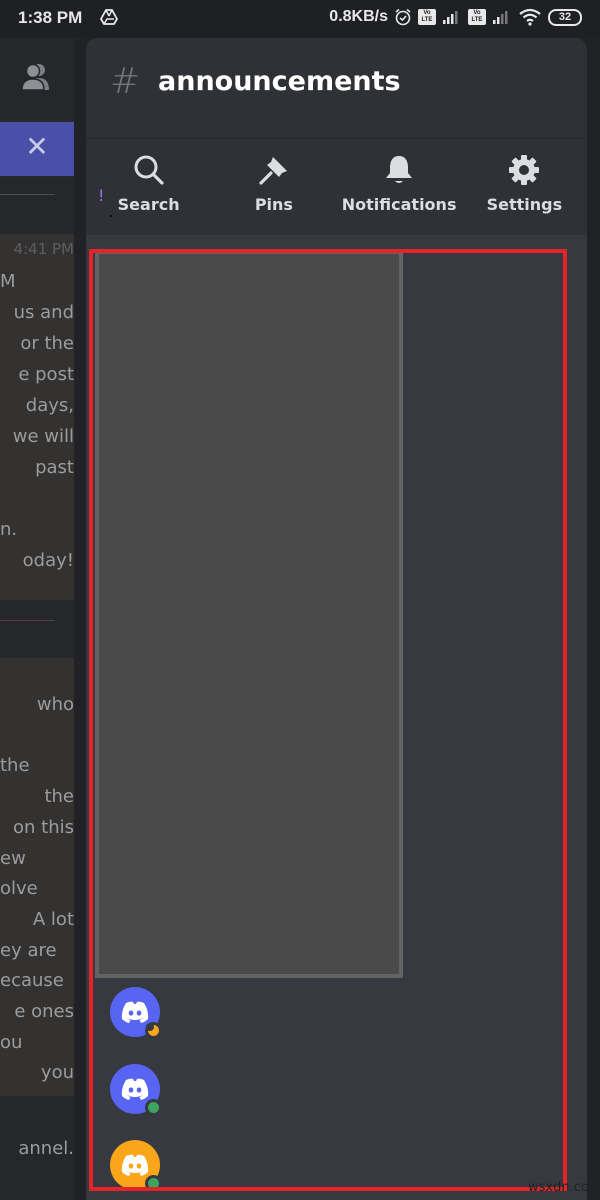 This screenshot has height=1200, width=600. Describe the element at coordinates (43, 312) in the screenshot. I see `message-text: us and` at that location.